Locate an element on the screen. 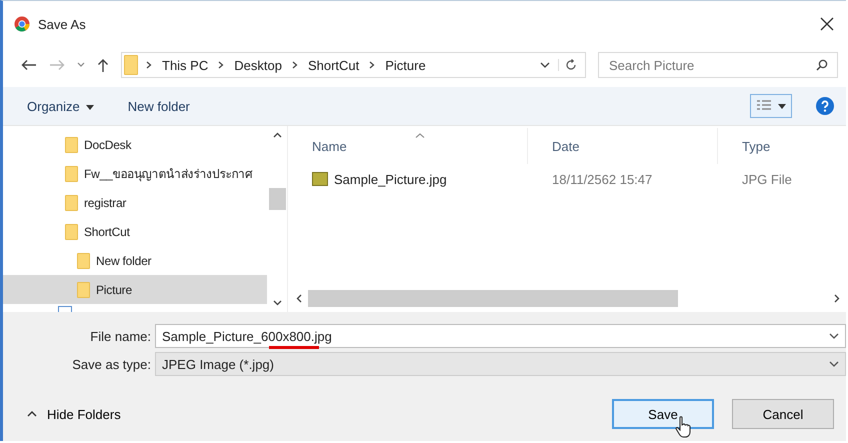 Image resolution: width=848 pixels, height=443 pixels. table-cell-text: 18/11/2562 15:47 is located at coordinates (602, 179).